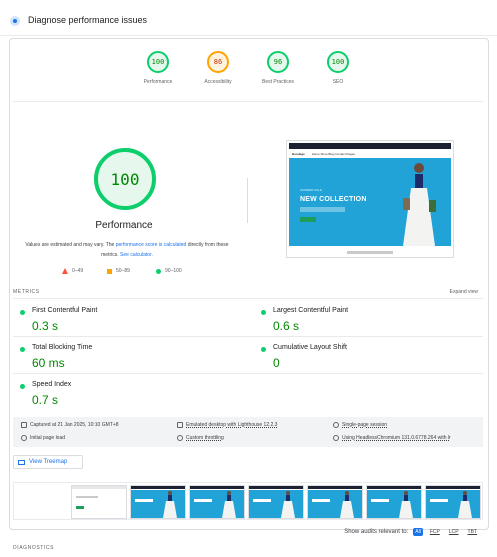 The width and height of the screenshot is (497, 557). I want to click on score-ring: 86, so click(218, 62).